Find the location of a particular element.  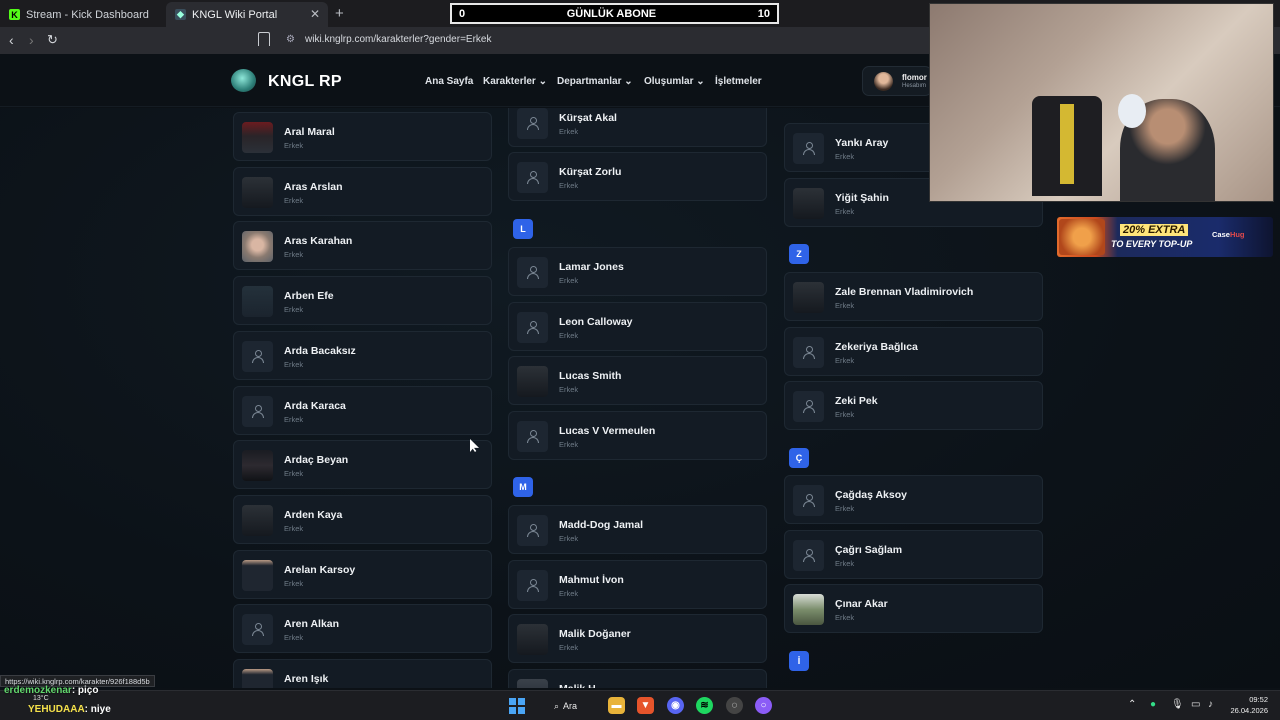

character-card: Arelan Karsoy Erkek is located at coordinates (362, 574).